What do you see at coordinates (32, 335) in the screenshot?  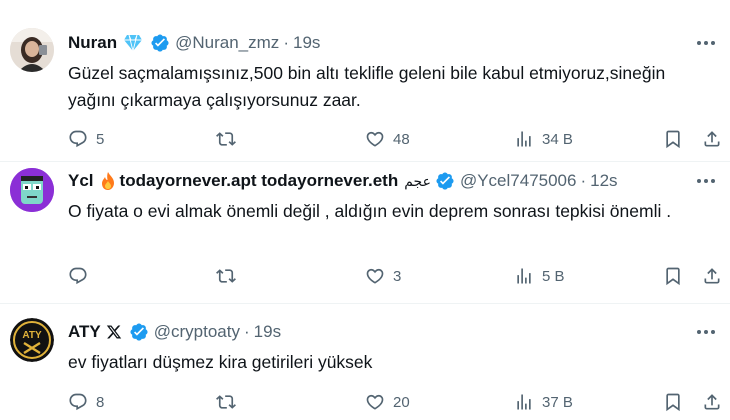 I see `avatar-text: ATY` at bounding box center [32, 335].